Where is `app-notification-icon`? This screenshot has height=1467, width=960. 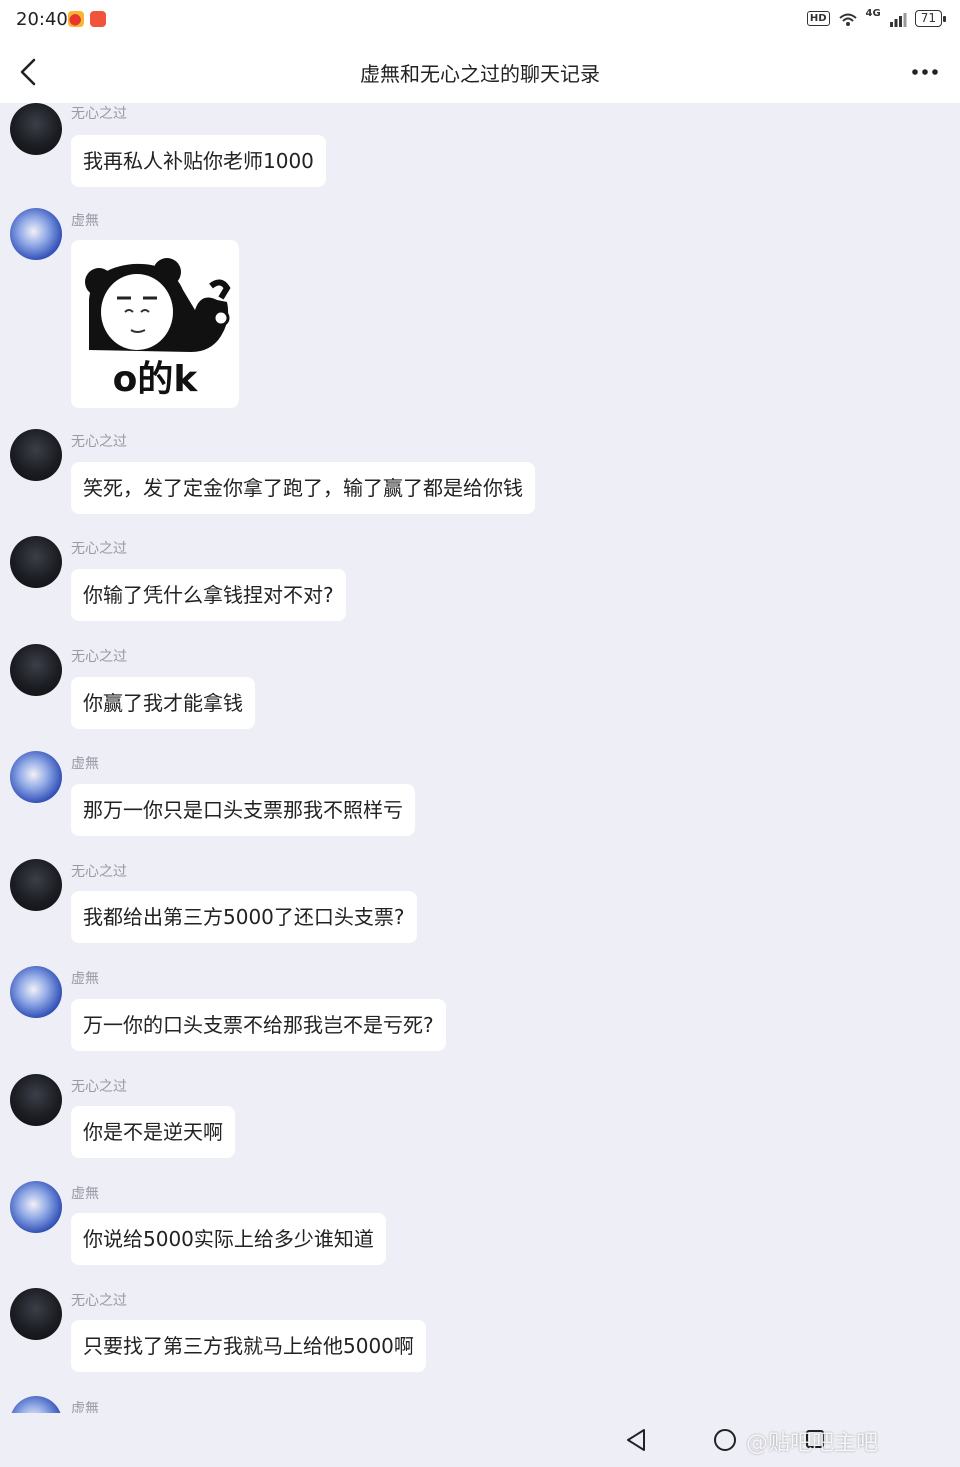 app-notification-icon is located at coordinates (98, 19).